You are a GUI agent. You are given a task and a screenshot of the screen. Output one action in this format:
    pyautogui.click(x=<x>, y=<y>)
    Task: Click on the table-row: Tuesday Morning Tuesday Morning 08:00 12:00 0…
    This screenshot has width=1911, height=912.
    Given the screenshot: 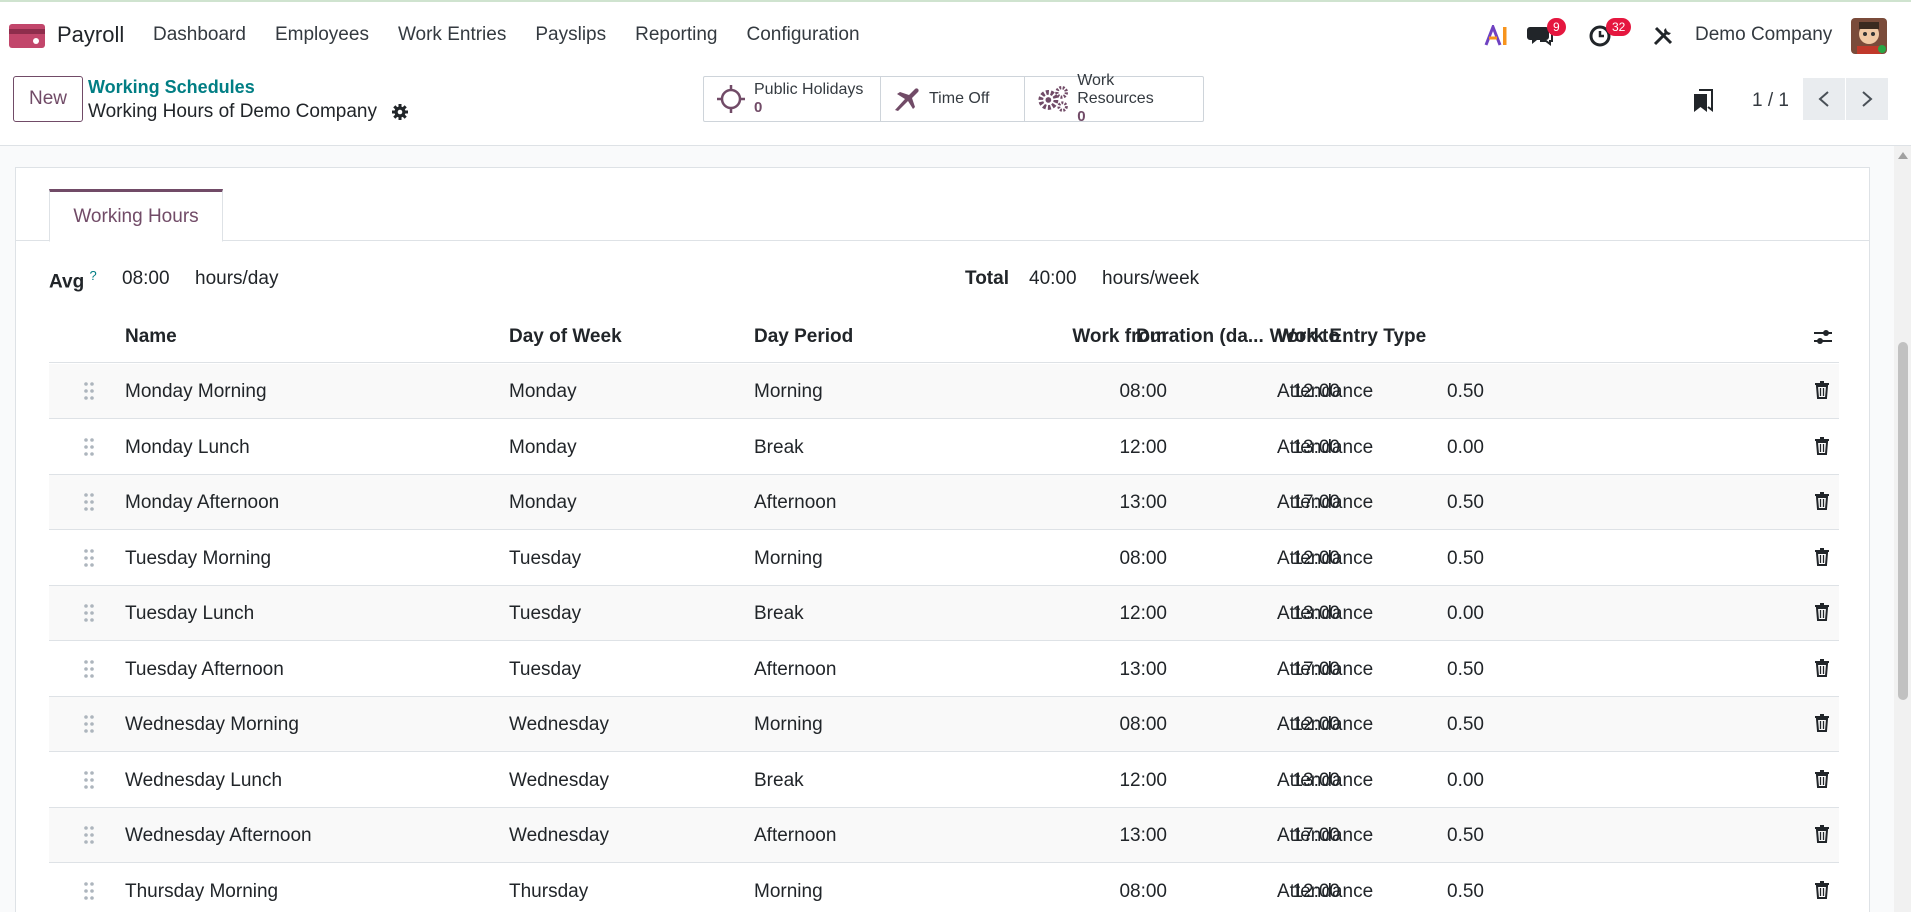 What is the action you would take?
    pyautogui.click(x=944, y=558)
    